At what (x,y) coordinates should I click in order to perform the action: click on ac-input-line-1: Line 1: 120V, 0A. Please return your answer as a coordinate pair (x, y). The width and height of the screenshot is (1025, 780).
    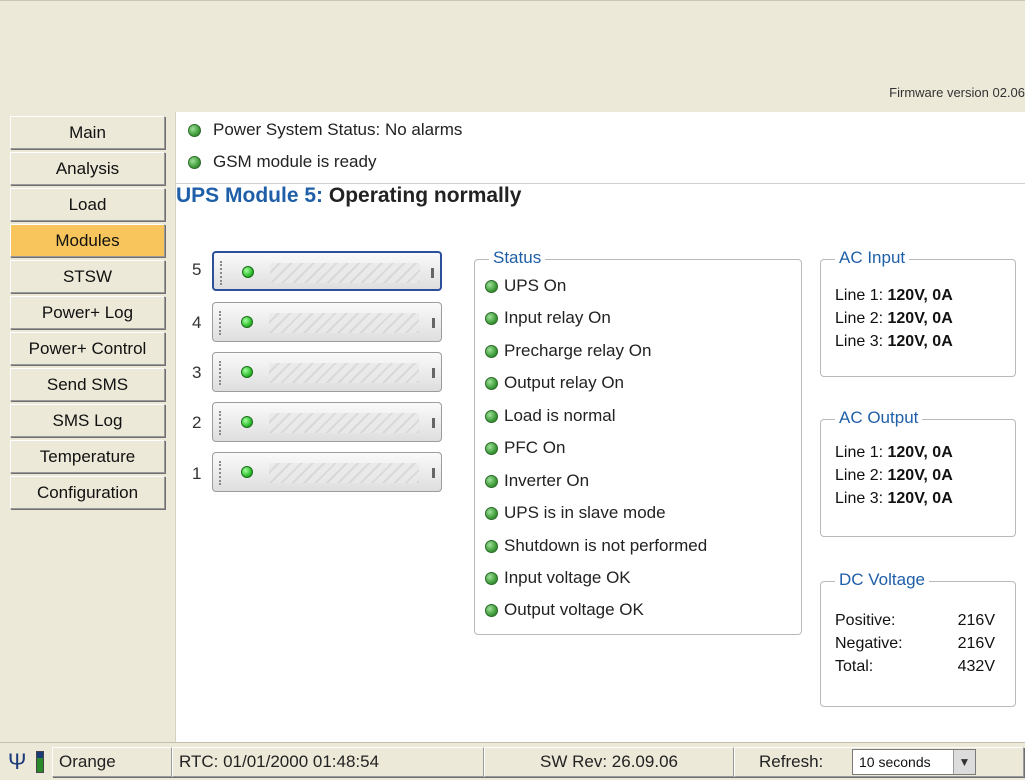
    Looking at the image, I should click on (894, 296).